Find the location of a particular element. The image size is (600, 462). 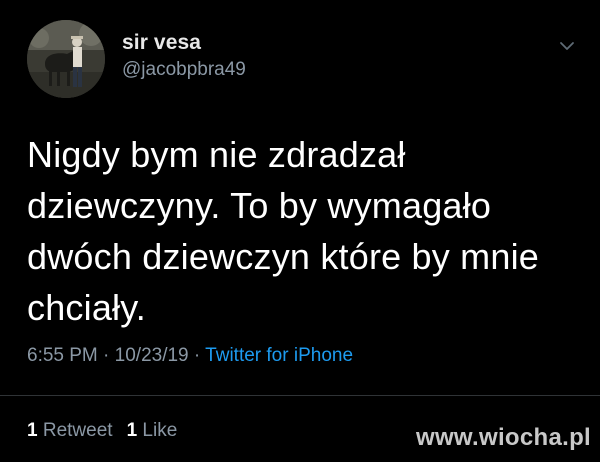

tweet-menu-button is located at coordinates (567, 46).